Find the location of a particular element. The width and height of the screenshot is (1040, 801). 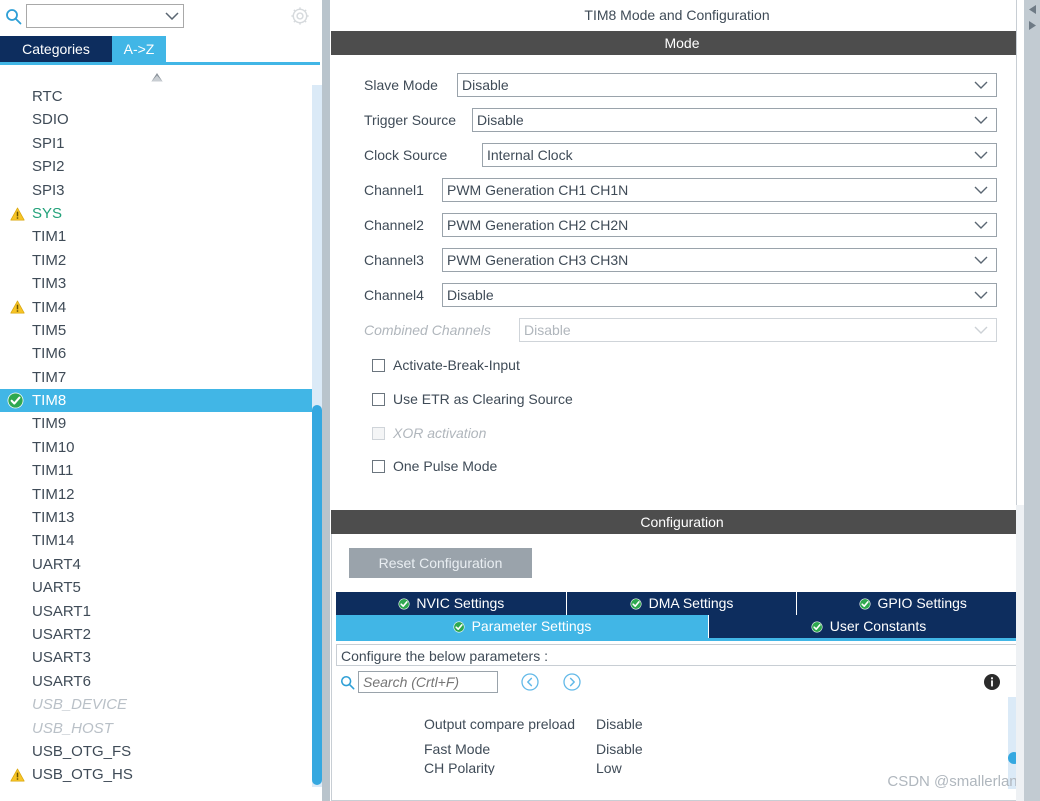

tab-gpio-settings: GPIO Settings is located at coordinates (913, 603).